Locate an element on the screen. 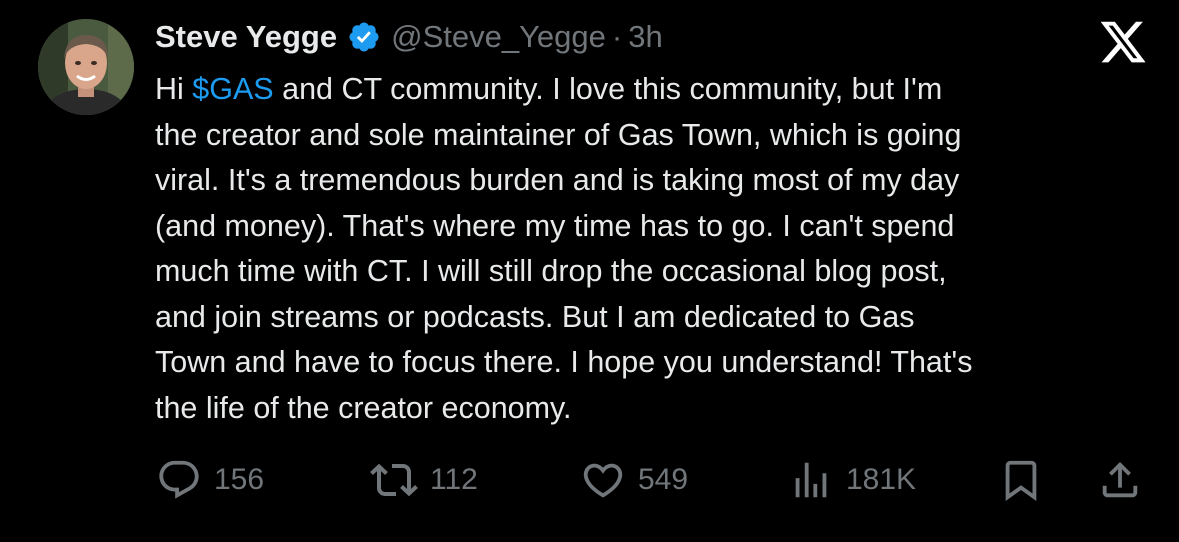  action-bar: 156 112 549 181K is located at coordinates (589, 480).